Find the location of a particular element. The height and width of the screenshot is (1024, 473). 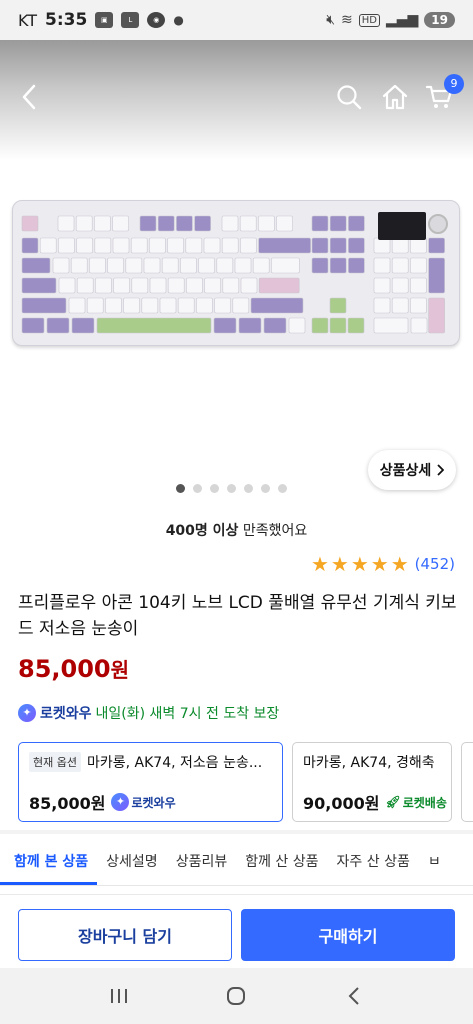

price-value: 85,000 is located at coordinates (64, 669).